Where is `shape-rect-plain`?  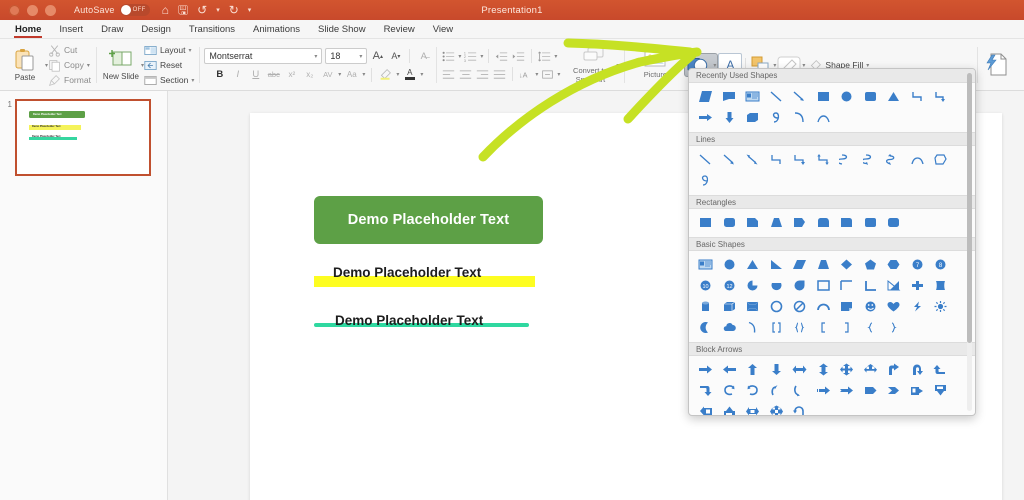
shape-rect-plain is located at coordinates (706, 222).